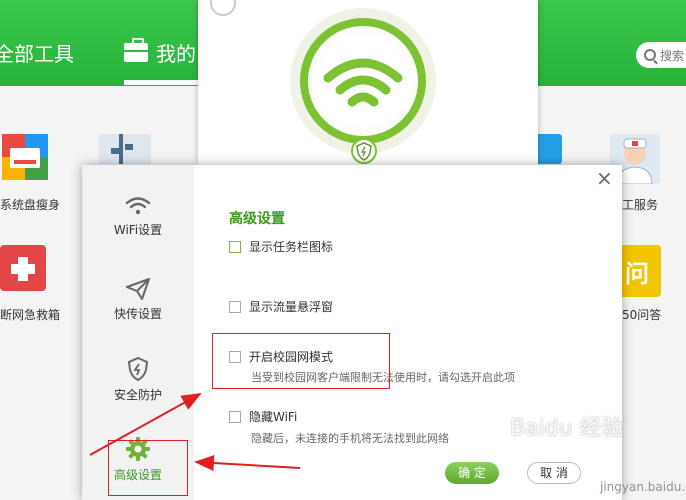 This screenshot has height=500, width=686. Describe the element at coordinates (643, 487) in the screenshot. I see `watermark-url: jingyan.baidu.com` at that location.